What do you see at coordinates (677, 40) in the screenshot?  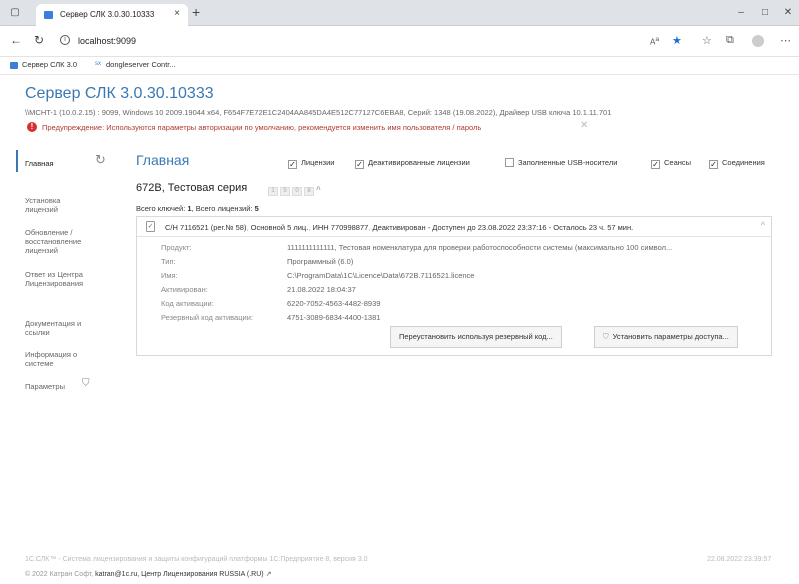 I see `favorite-star-icon: ★` at bounding box center [677, 40].